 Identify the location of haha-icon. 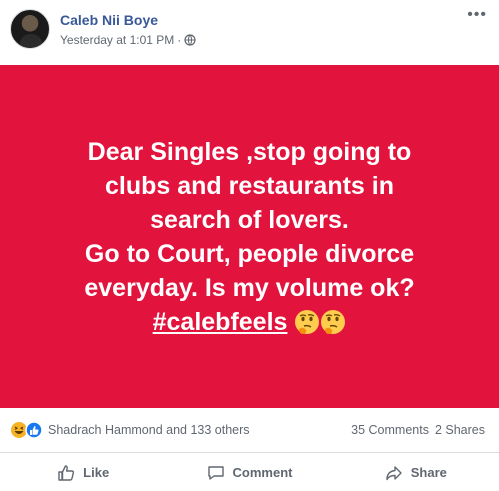
(19, 430).